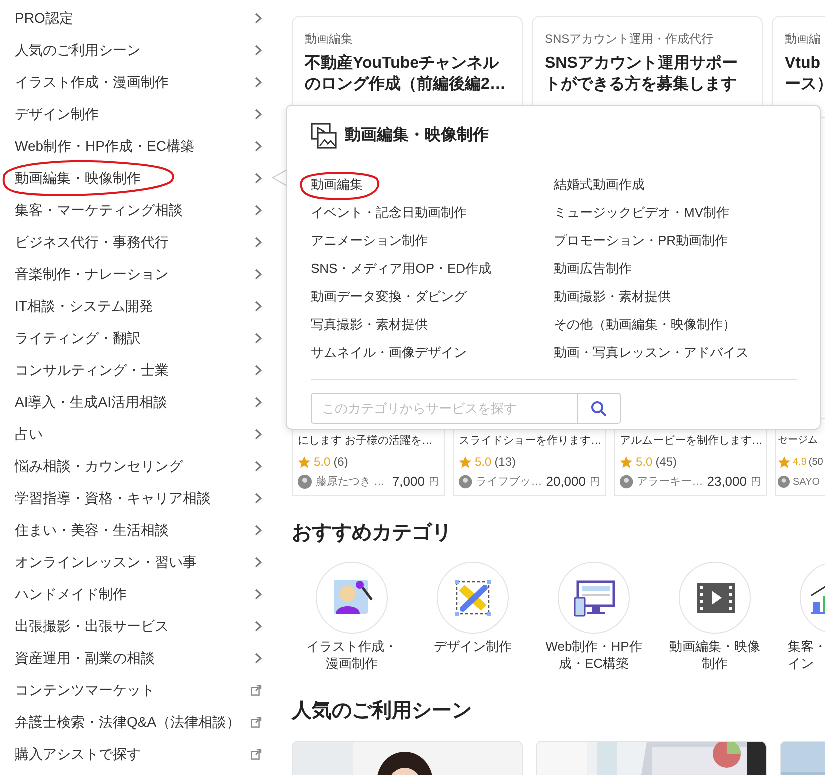  What do you see at coordinates (369, 325) in the screenshot?
I see `subcategory-link: 写真撮影・素材提供` at bounding box center [369, 325].